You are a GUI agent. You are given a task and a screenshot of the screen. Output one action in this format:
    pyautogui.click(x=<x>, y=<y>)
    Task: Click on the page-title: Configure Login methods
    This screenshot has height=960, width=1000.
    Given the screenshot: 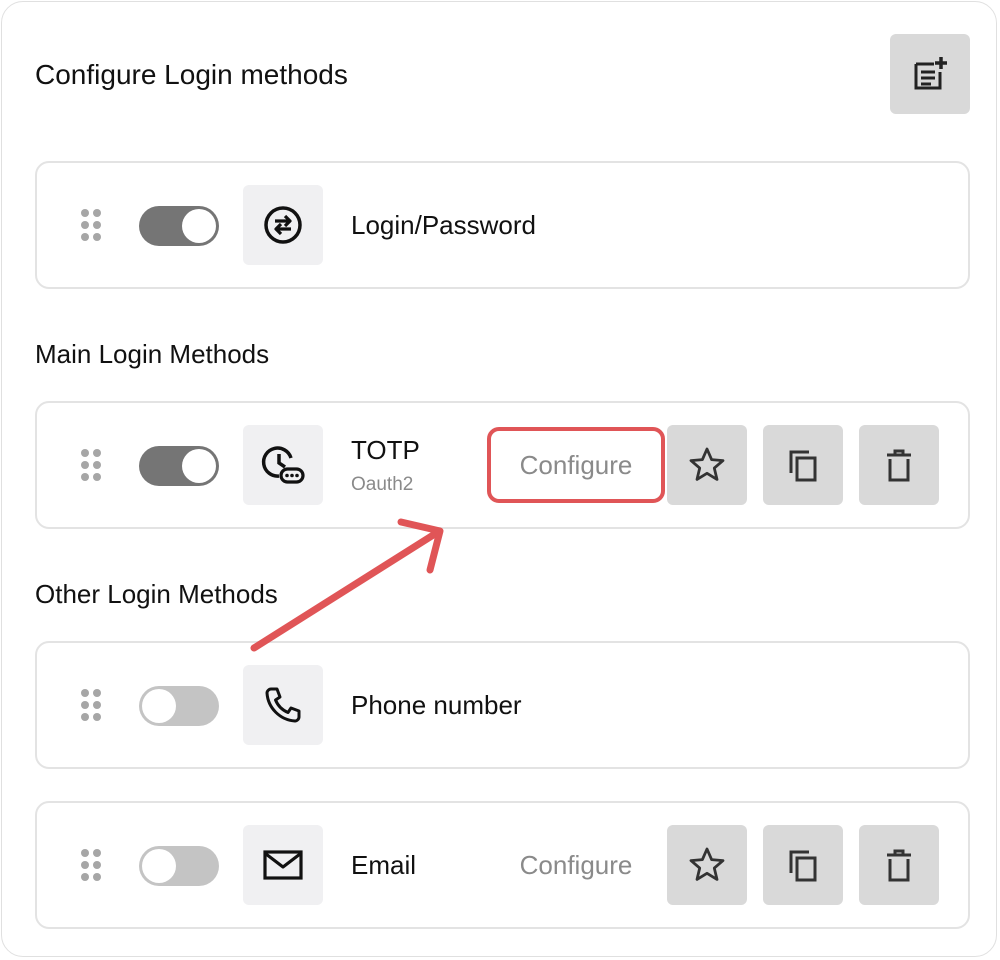 What is the action you would take?
    pyautogui.click(x=191, y=74)
    